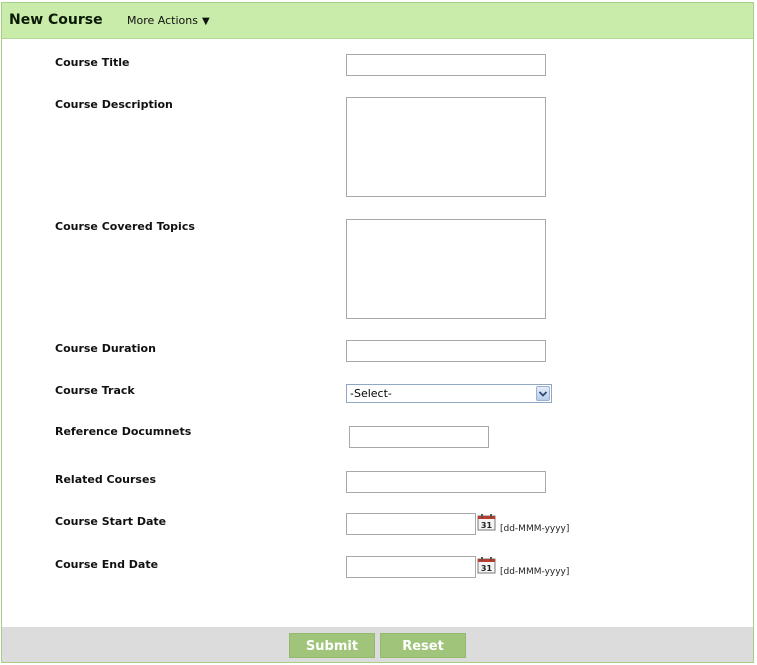 This screenshot has height=665, width=757. What do you see at coordinates (105, 479) in the screenshot?
I see `related-courses-label: Related Courses` at bounding box center [105, 479].